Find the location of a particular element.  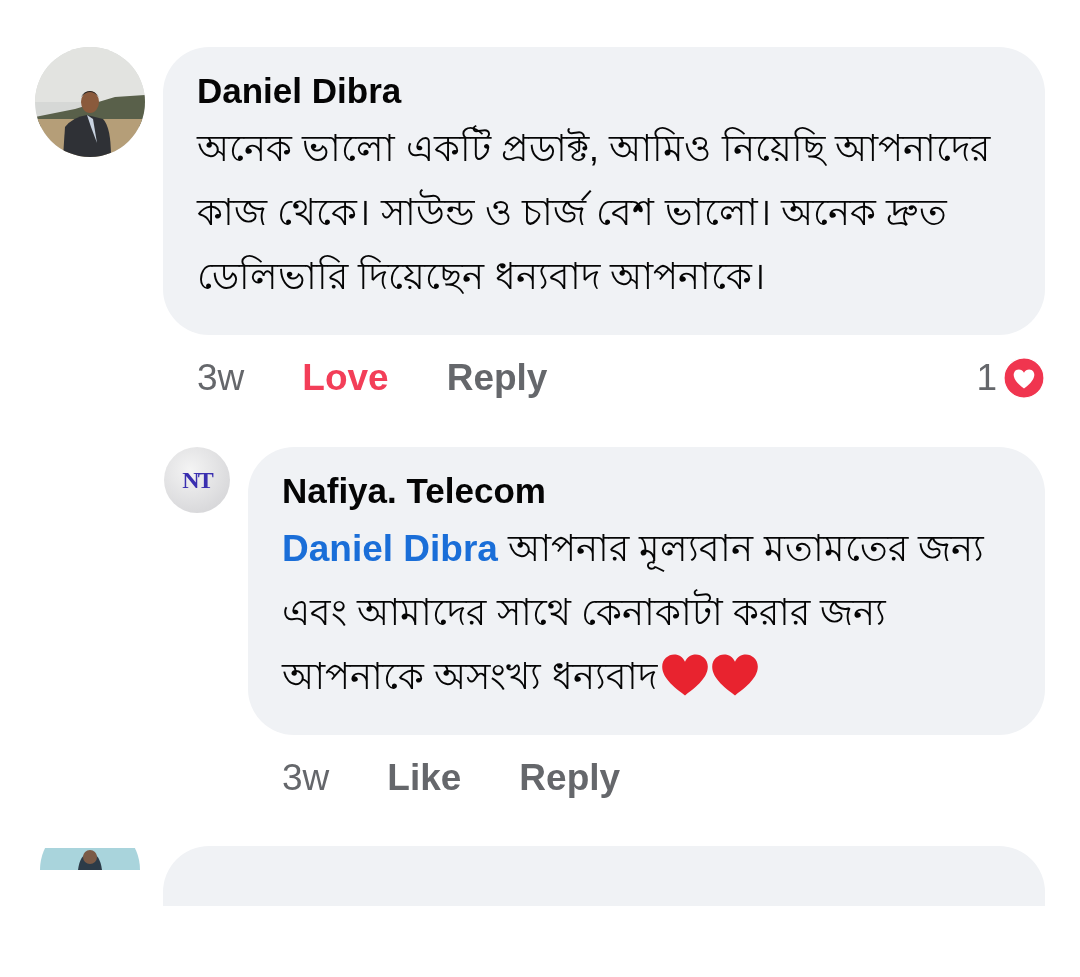

author-name: Daniel Dibra is located at coordinates (606, 91).